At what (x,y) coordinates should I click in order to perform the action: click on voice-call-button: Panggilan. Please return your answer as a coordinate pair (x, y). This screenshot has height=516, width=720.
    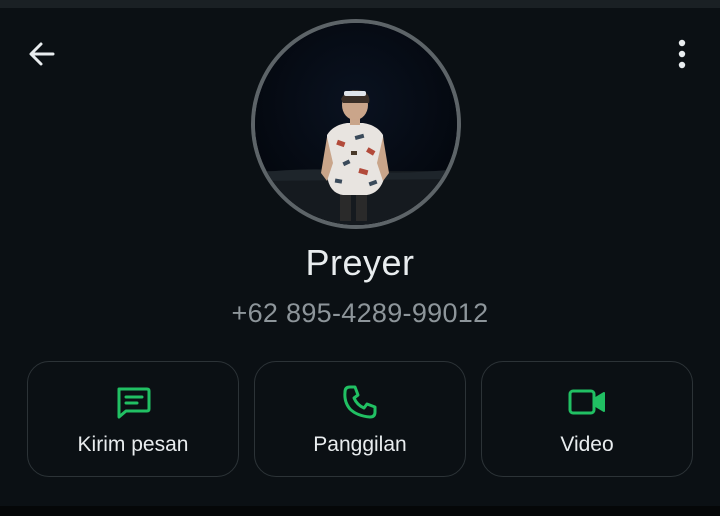
    Looking at the image, I should click on (360, 419).